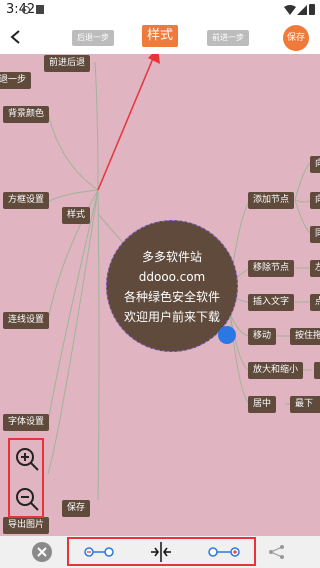 The width and height of the screenshot is (320, 568). I want to click on bottom-toolbar, so click(160, 552).